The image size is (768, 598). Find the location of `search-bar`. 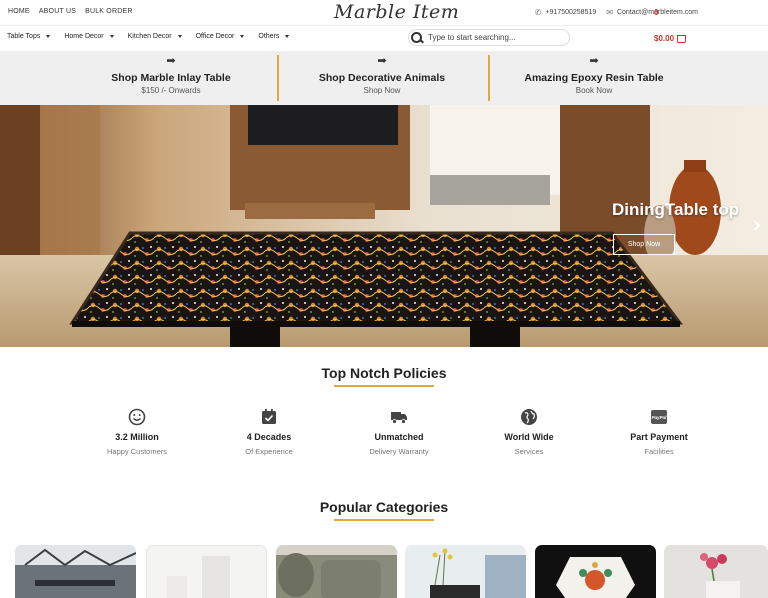

search-bar is located at coordinates (489, 37).